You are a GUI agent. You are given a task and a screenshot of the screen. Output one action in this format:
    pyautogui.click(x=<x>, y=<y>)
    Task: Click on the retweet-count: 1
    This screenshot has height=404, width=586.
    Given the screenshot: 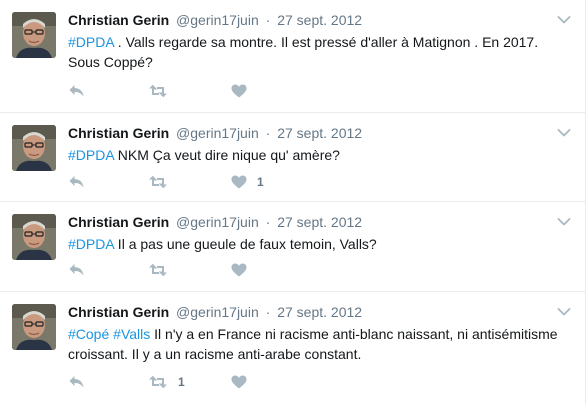 What is the action you would take?
    pyautogui.click(x=181, y=382)
    